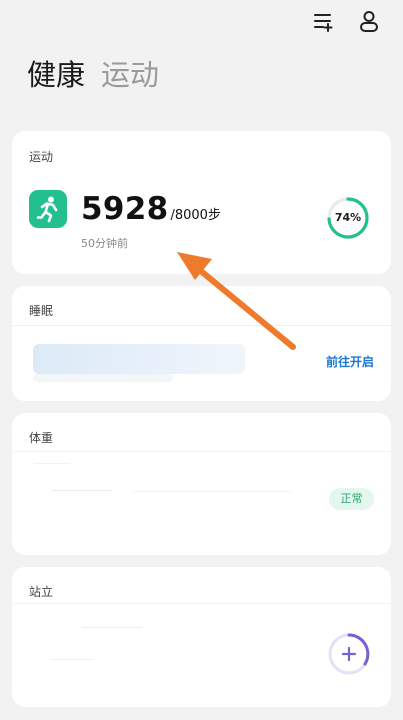 This screenshot has height=720, width=403. What do you see at coordinates (41, 438) in the screenshot?
I see `weight-card-title: 体重` at bounding box center [41, 438].